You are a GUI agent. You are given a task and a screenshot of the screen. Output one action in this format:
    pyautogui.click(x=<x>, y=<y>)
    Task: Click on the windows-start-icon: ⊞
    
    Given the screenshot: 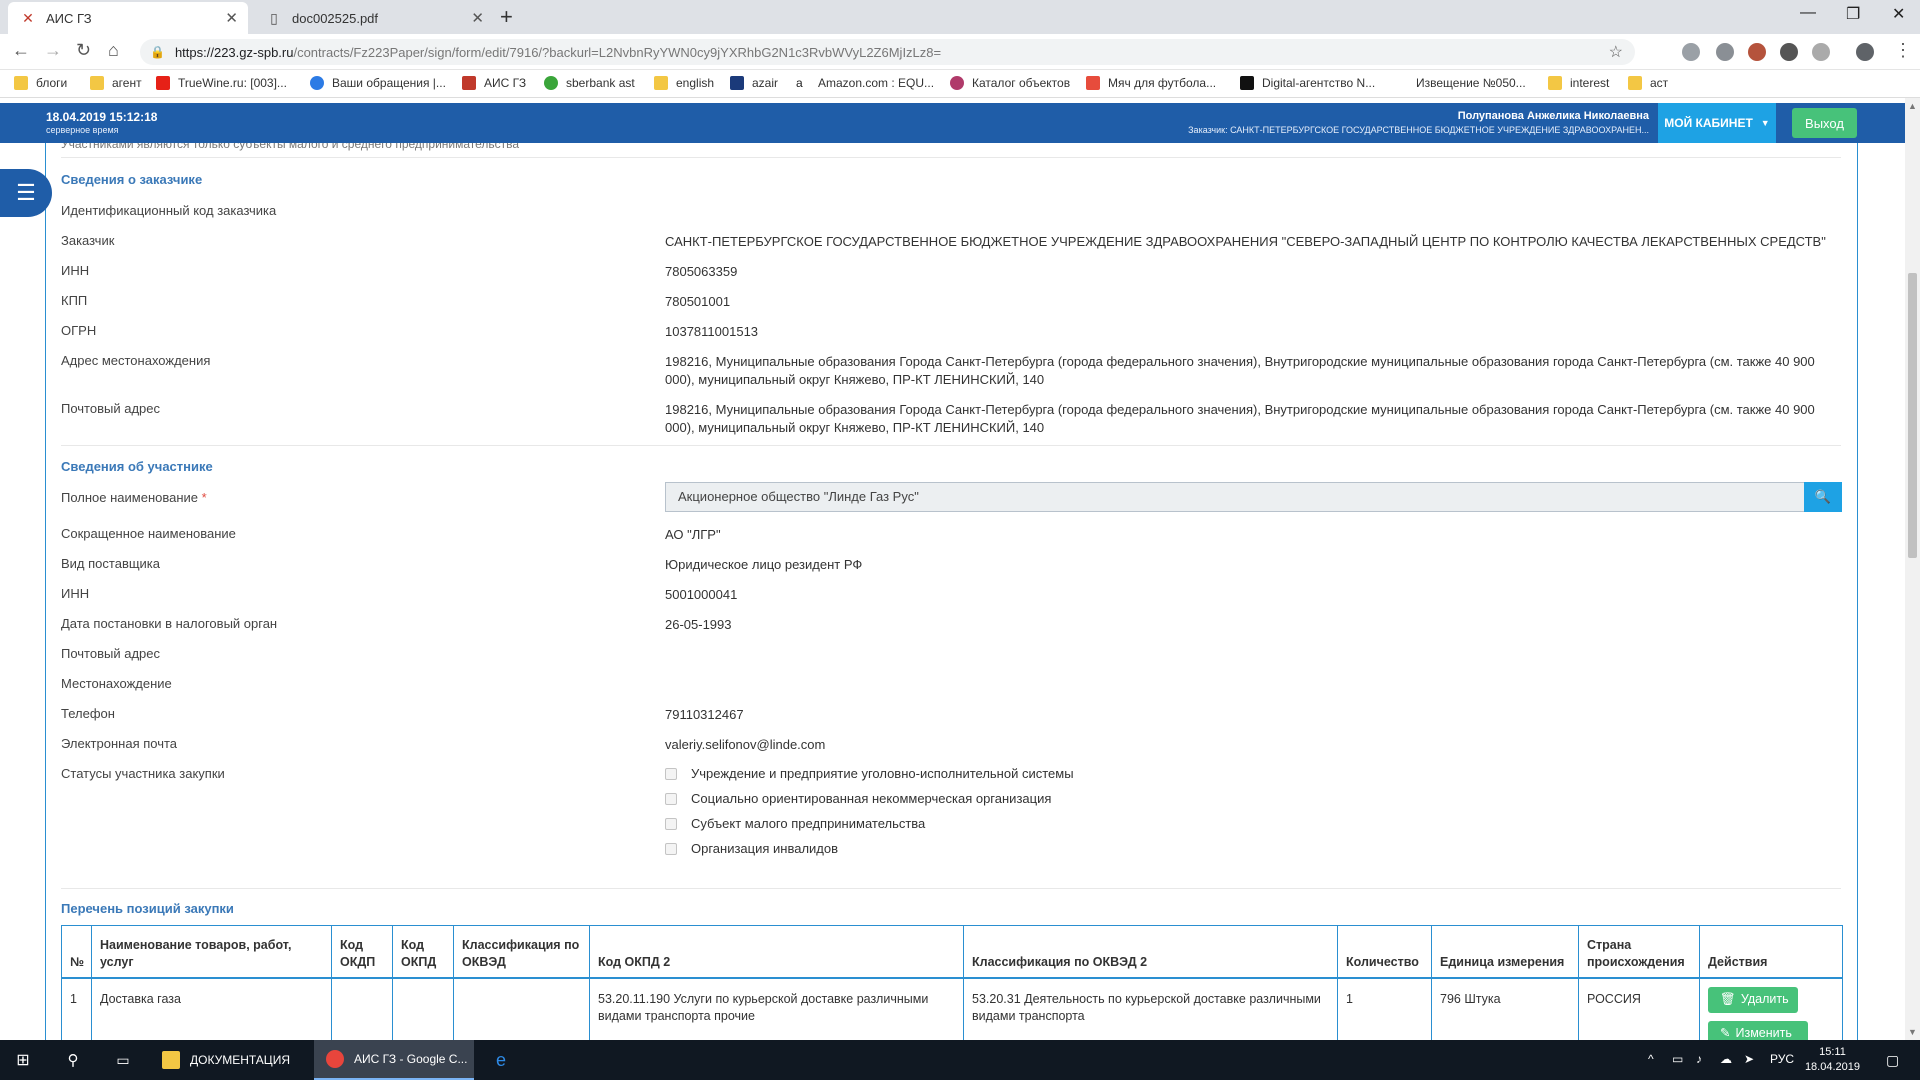 What is the action you would take?
    pyautogui.click(x=23, y=1060)
    